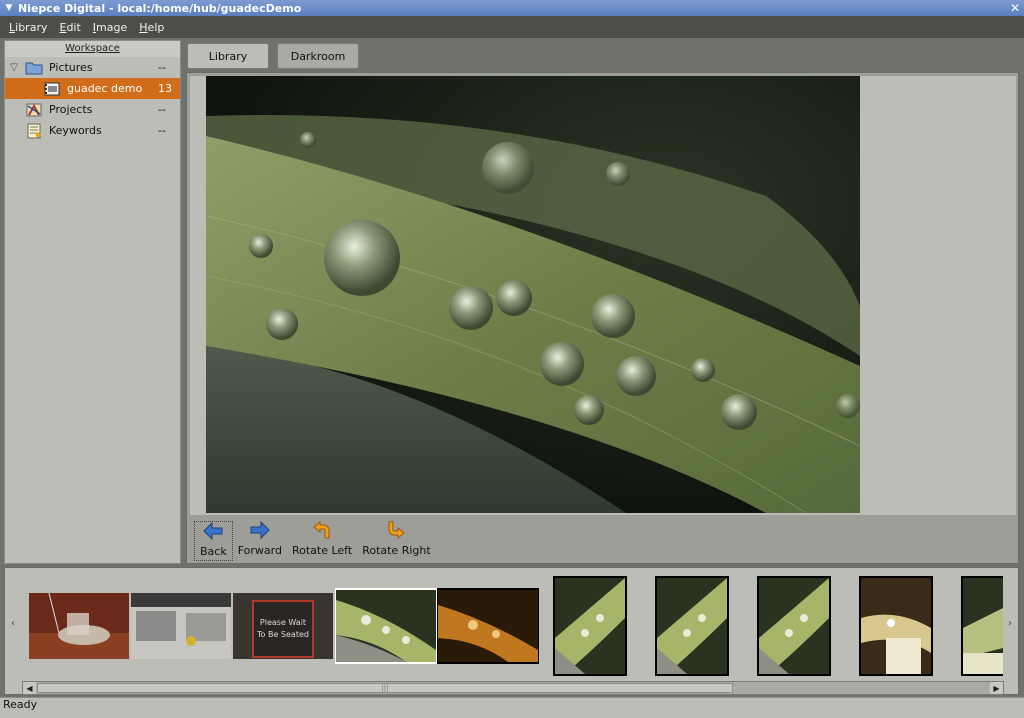  I want to click on tree-item-pictures: ▽ Pictures --, so click(92, 67).